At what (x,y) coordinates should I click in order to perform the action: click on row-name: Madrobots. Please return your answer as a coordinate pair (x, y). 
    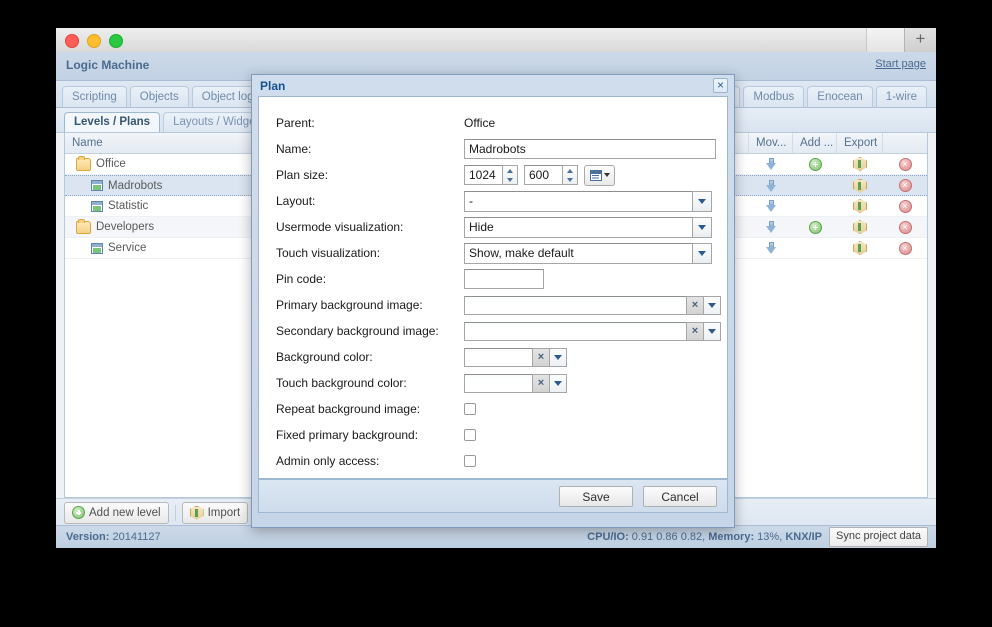
    Looking at the image, I should click on (135, 185).